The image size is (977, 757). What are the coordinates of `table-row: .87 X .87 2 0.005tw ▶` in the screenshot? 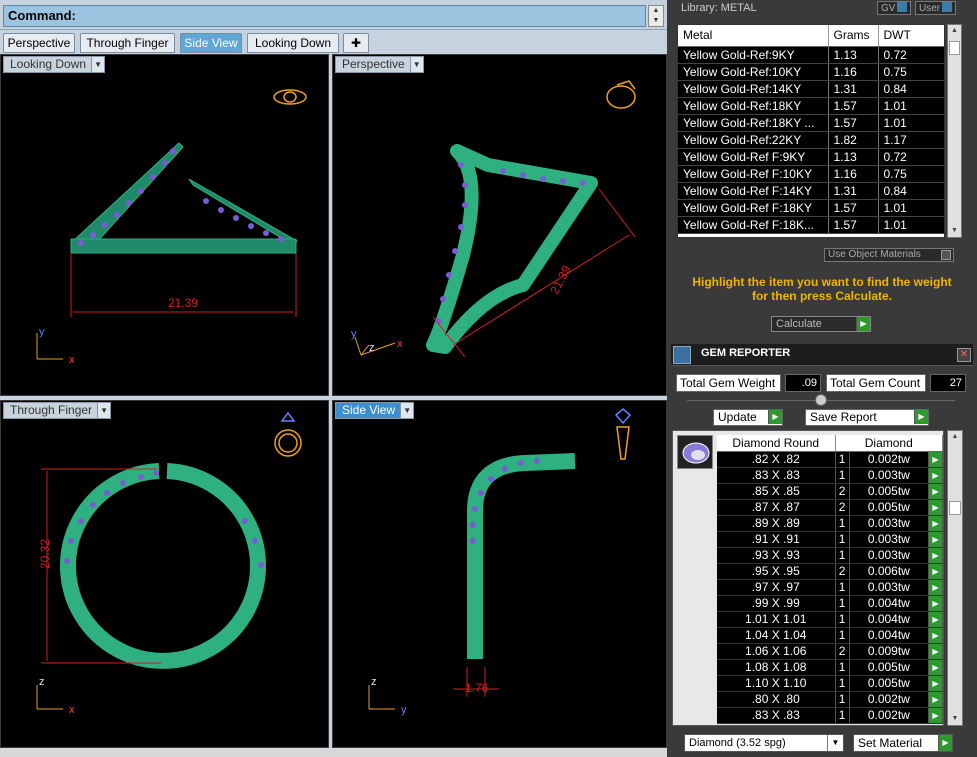 It's located at (830, 507).